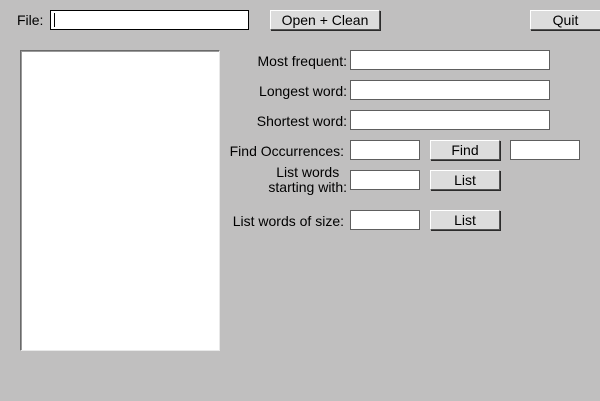 The height and width of the screenshot is (401, 600). Describe the element at coordinates (149, 20) in the screenshot. I see `file-path-input` at that location.